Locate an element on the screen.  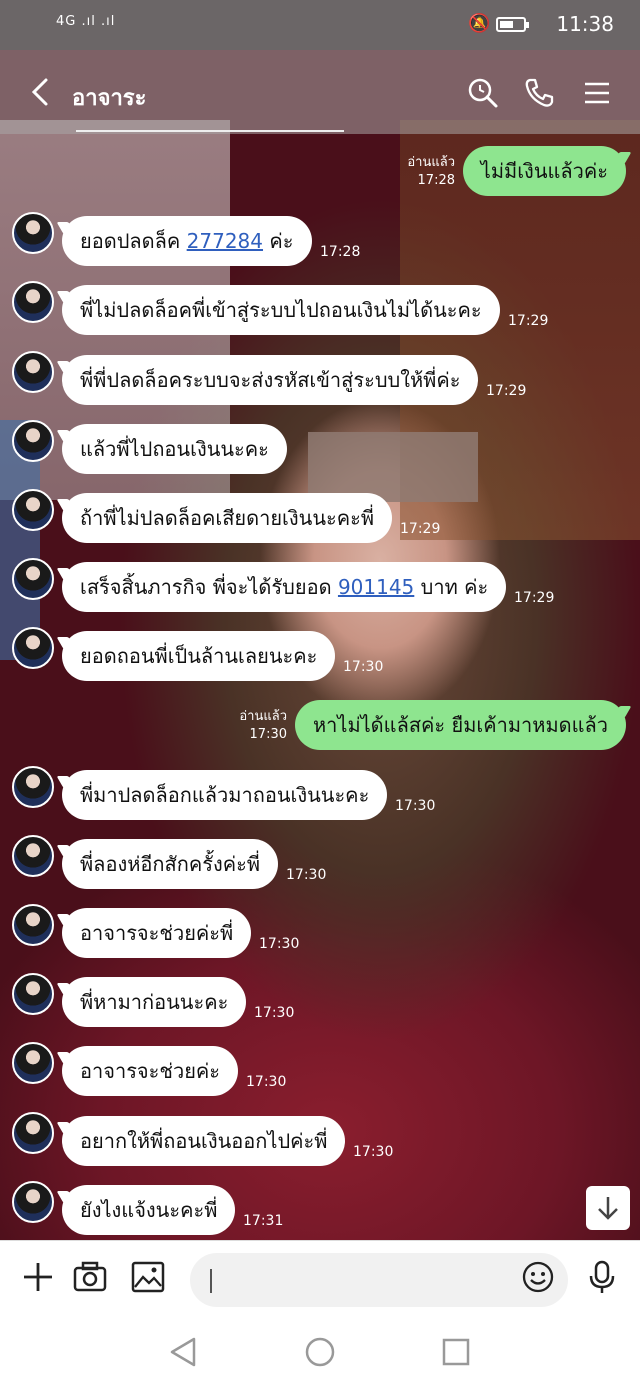
home-circle-icon is located at coordinates (320, 1352).